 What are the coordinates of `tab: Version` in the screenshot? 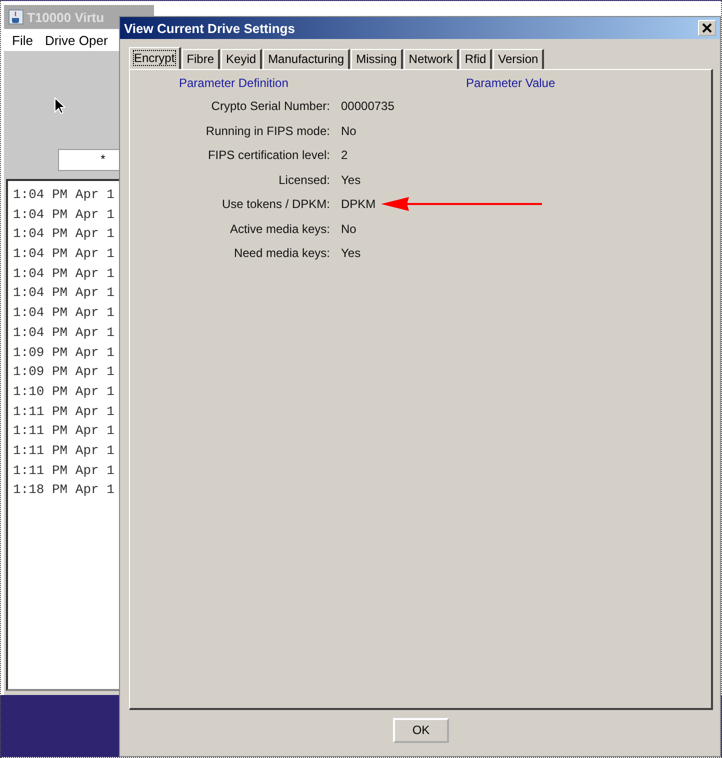 It's located at (518, 59).